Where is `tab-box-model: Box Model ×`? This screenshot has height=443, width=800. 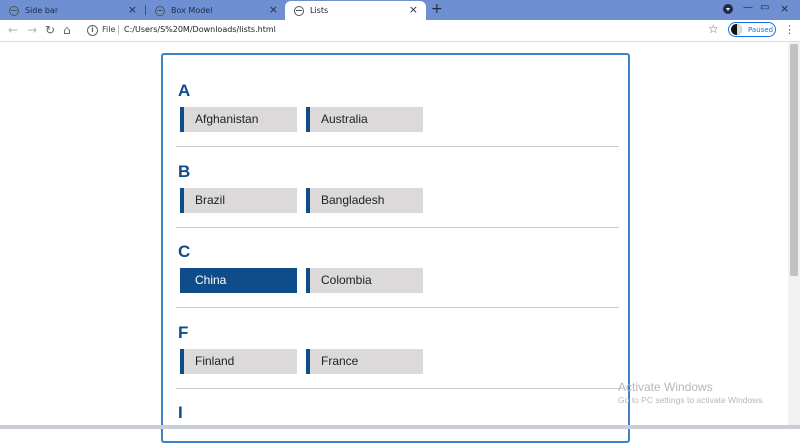
tab-box-model: Box Model × is located at coordinates (216, 10).